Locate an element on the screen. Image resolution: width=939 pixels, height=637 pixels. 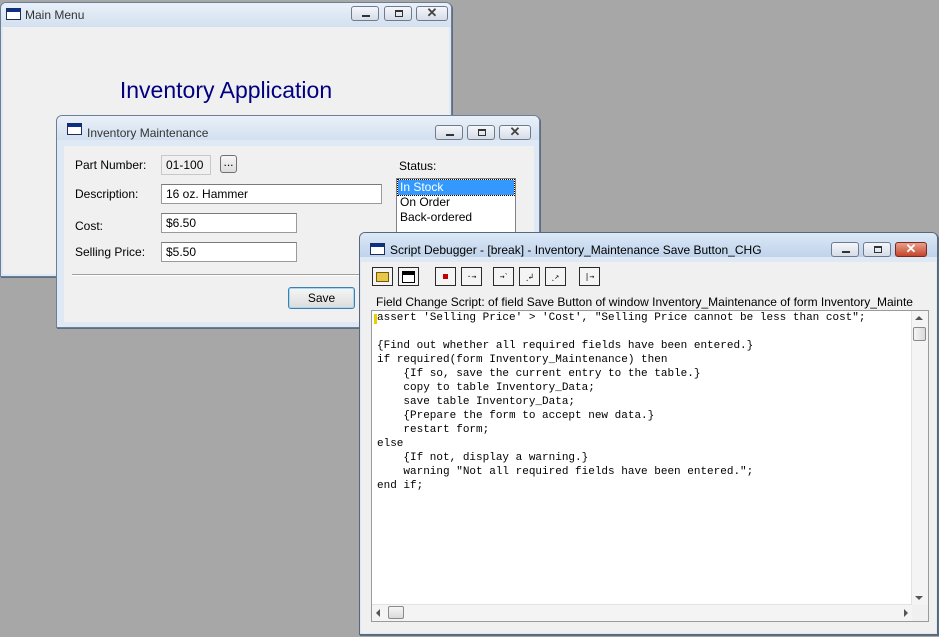
step-over-icon: ˼↲ is located at coordinates (529, 276).